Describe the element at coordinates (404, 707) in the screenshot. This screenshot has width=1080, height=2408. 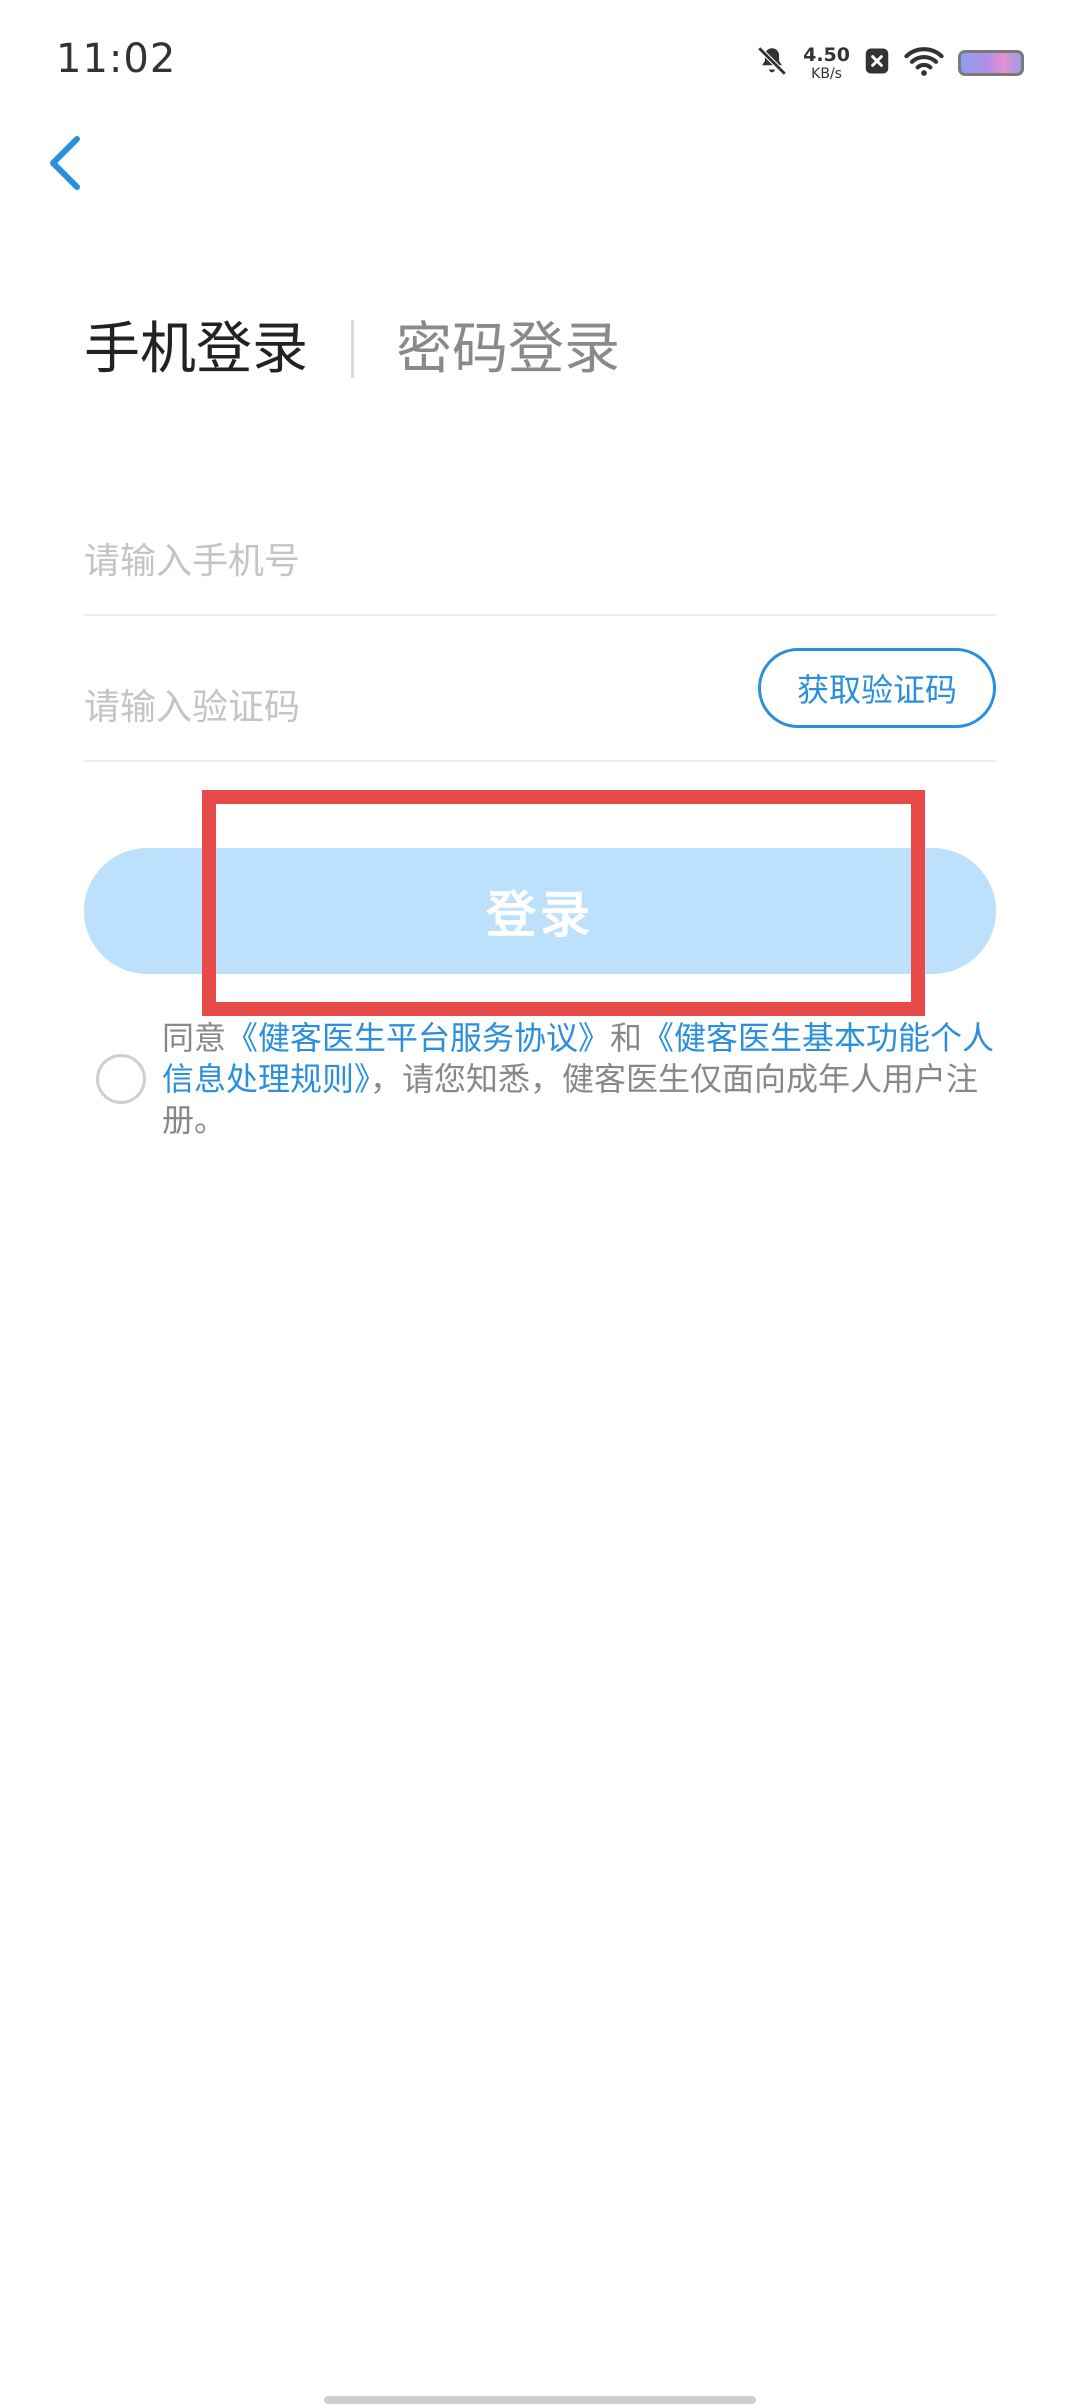
I see `verification-code-input` at that location.